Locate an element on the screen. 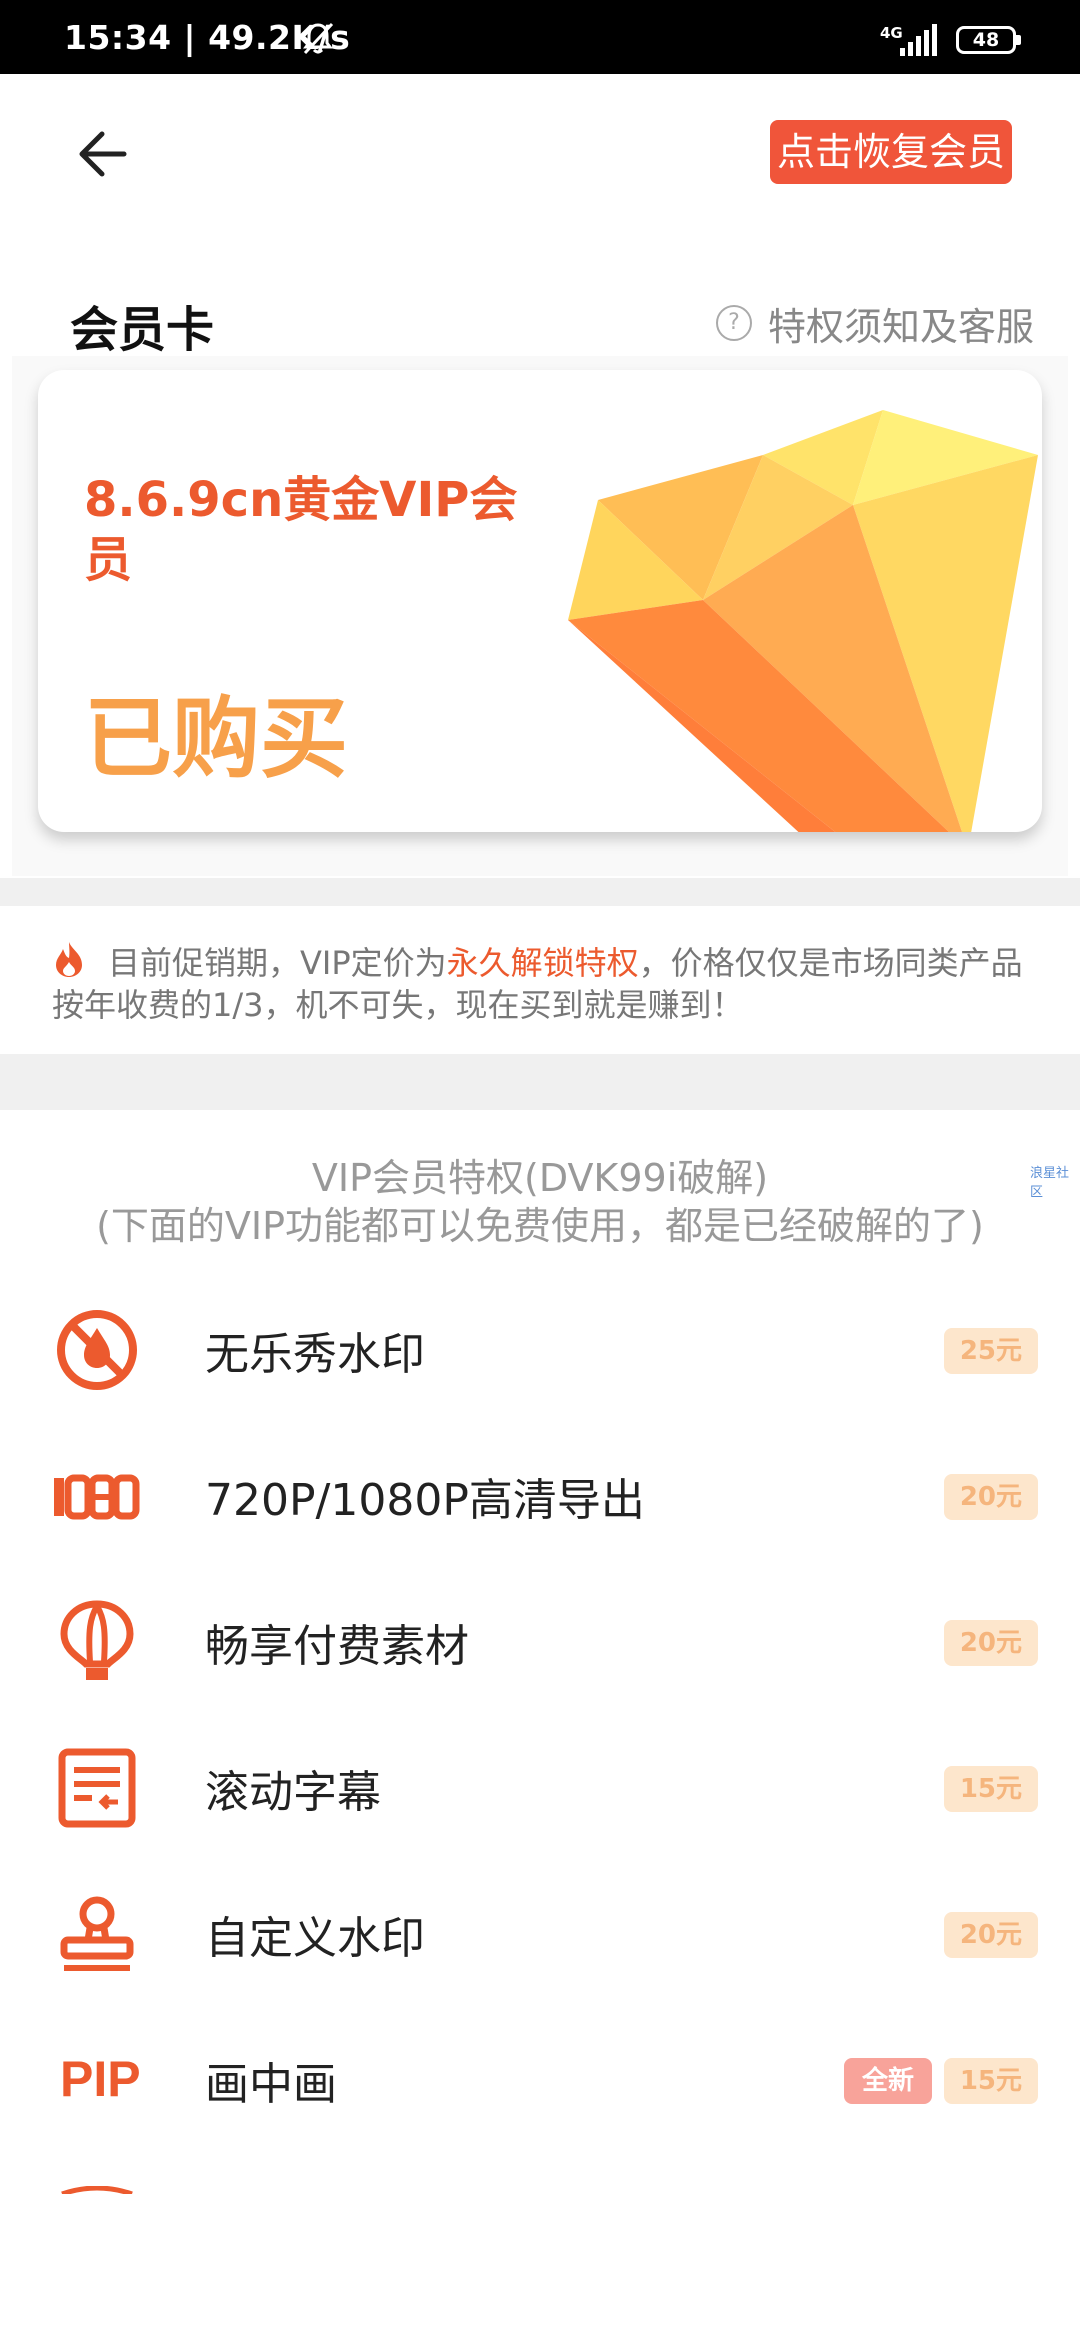 This screenshot has width=1080, height=2340. back-arrow-icon is located at coordinates (102, 154).